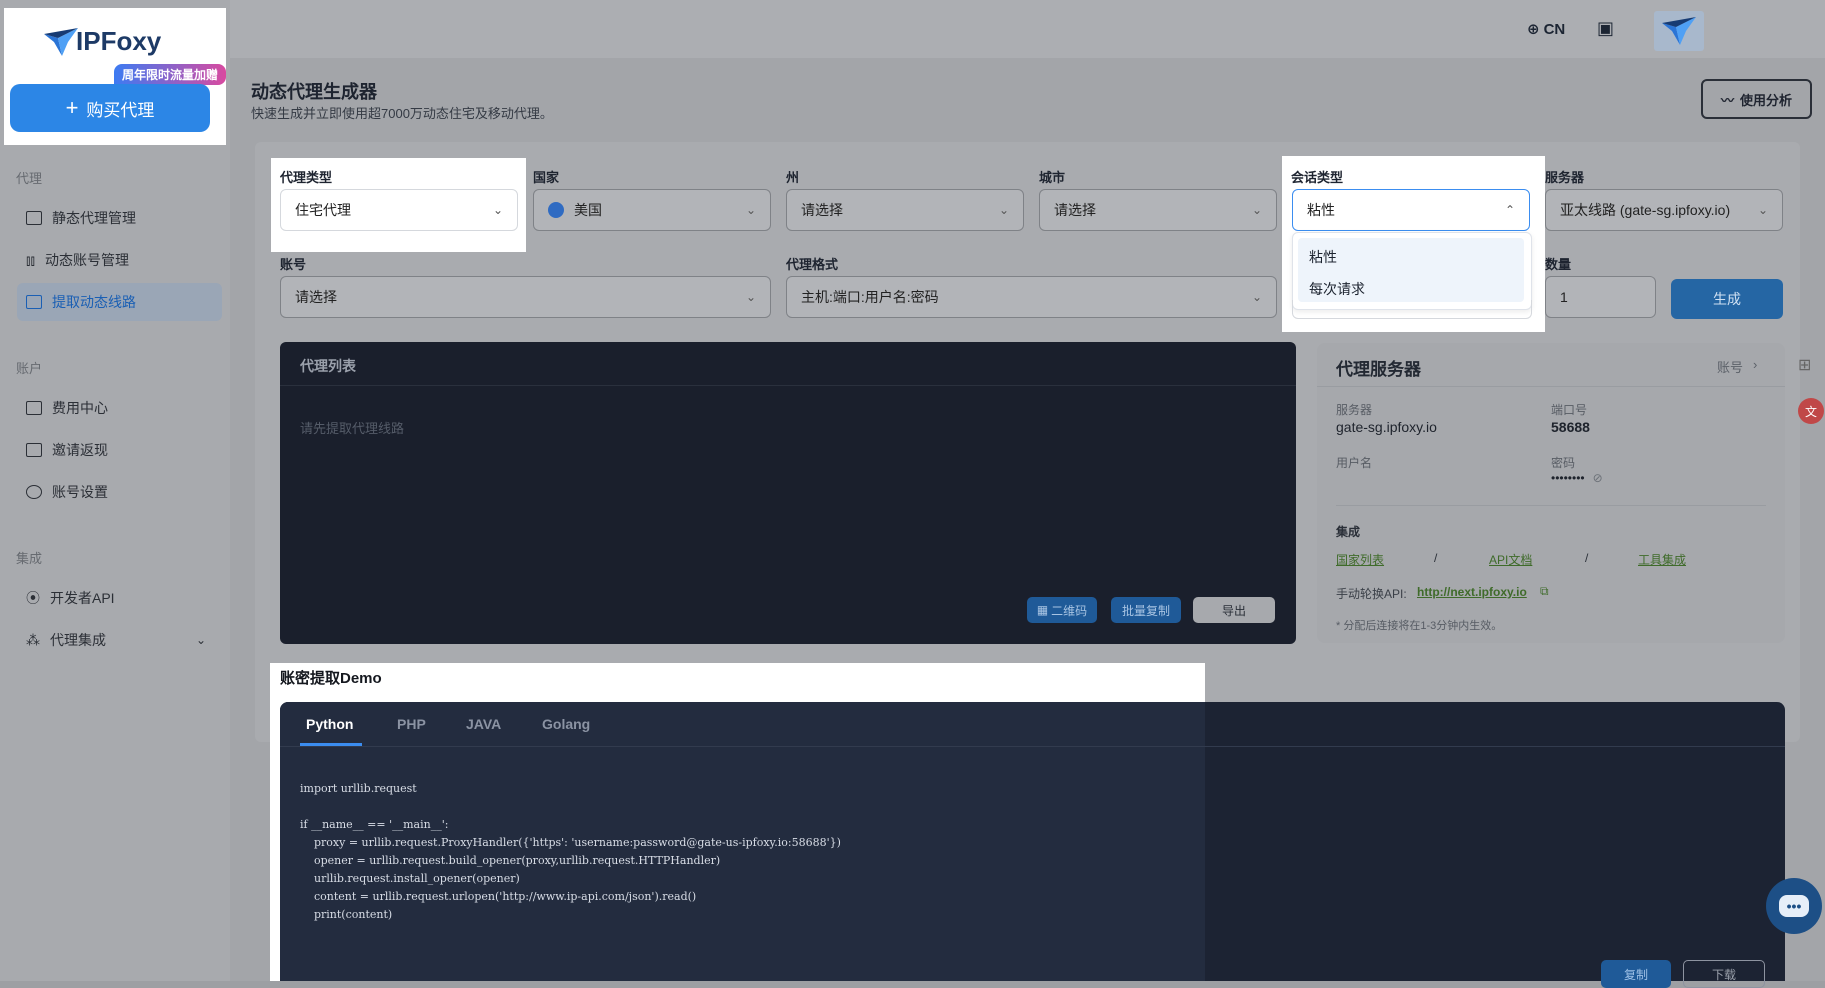 The height and width of the screenshot is (988, 1825). Describe the element at coordinates (80, 492) in the screenshot. I see `sidebar-item-label: 账号设置` at that location.